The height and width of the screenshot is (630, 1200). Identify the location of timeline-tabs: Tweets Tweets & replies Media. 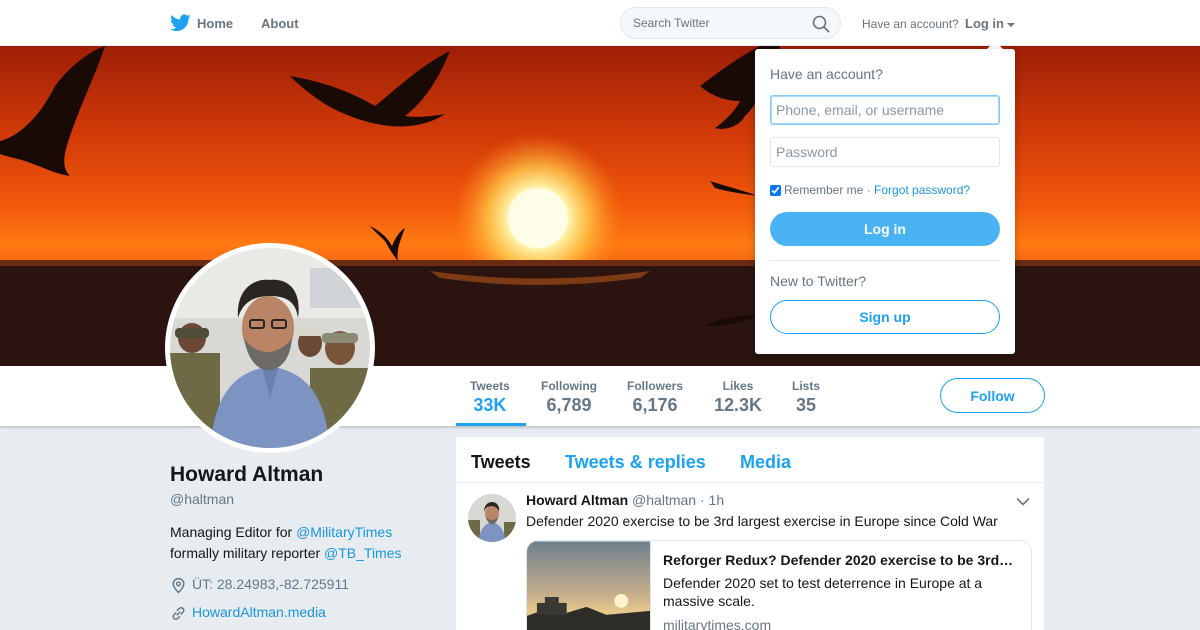
(750, 460).